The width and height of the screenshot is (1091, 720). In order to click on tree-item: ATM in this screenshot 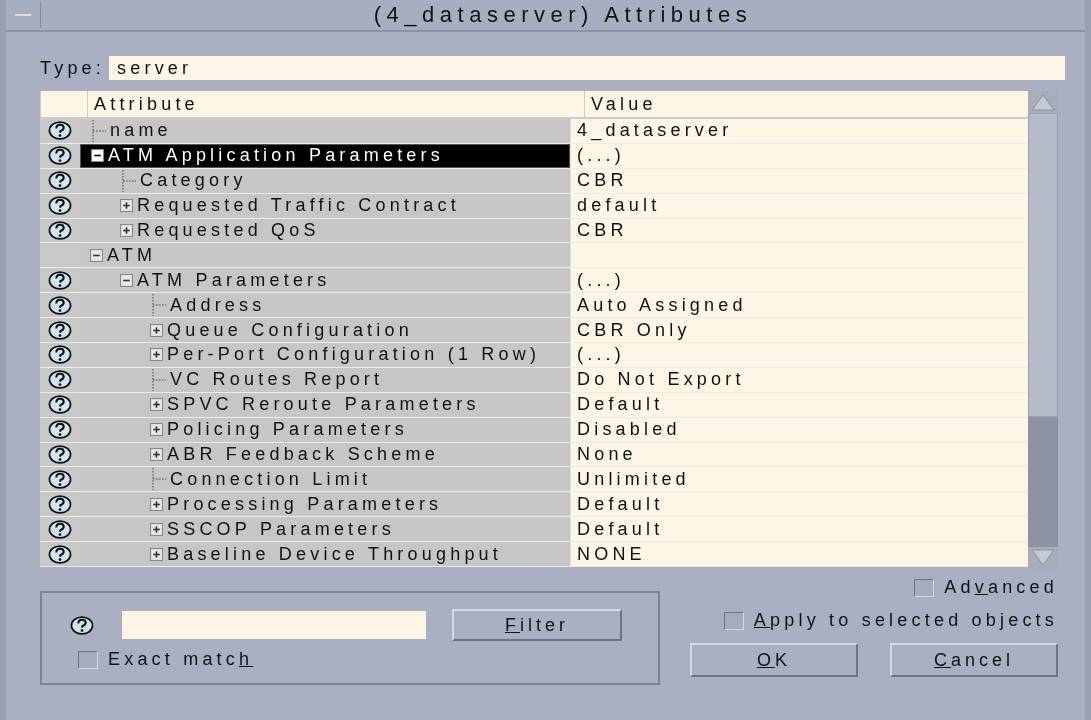, I will do `click(325, 255)`.